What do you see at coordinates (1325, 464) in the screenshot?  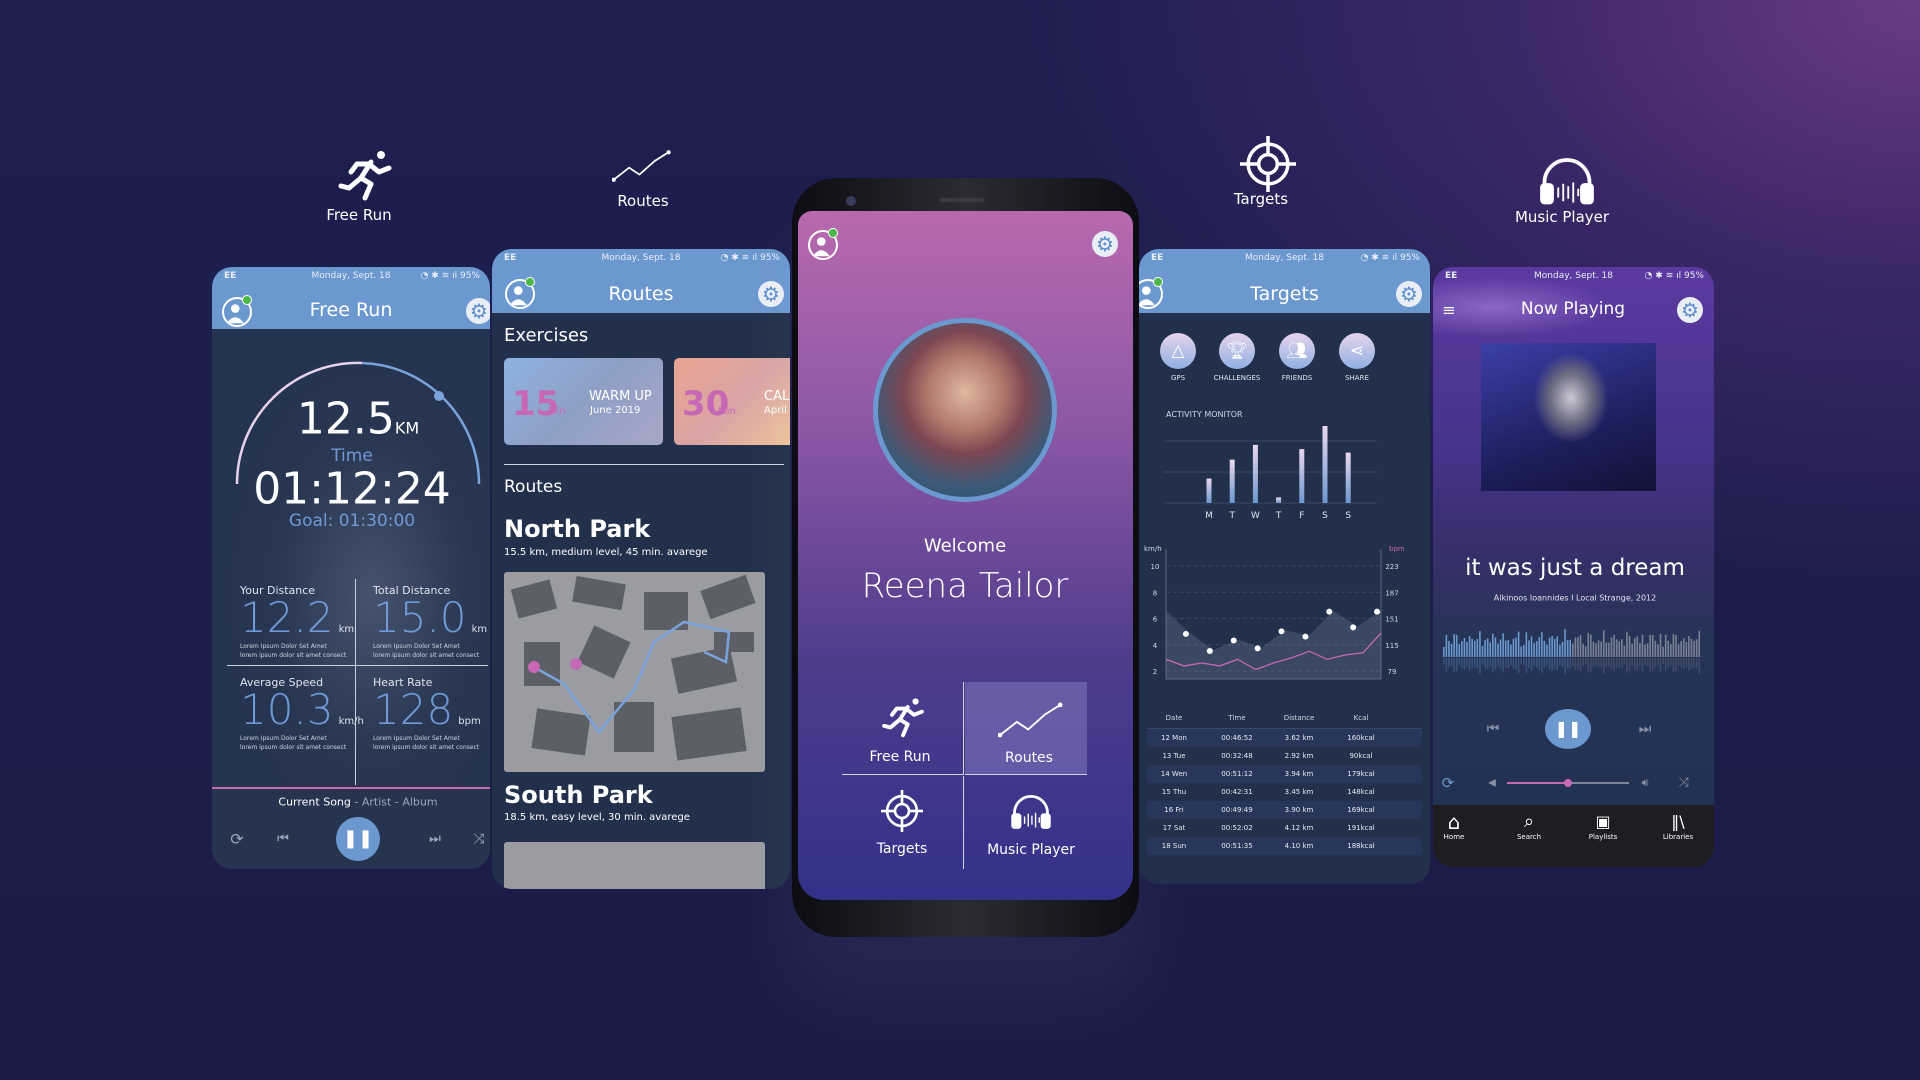 I see `bar-S` at bounding box center [1325, 464].